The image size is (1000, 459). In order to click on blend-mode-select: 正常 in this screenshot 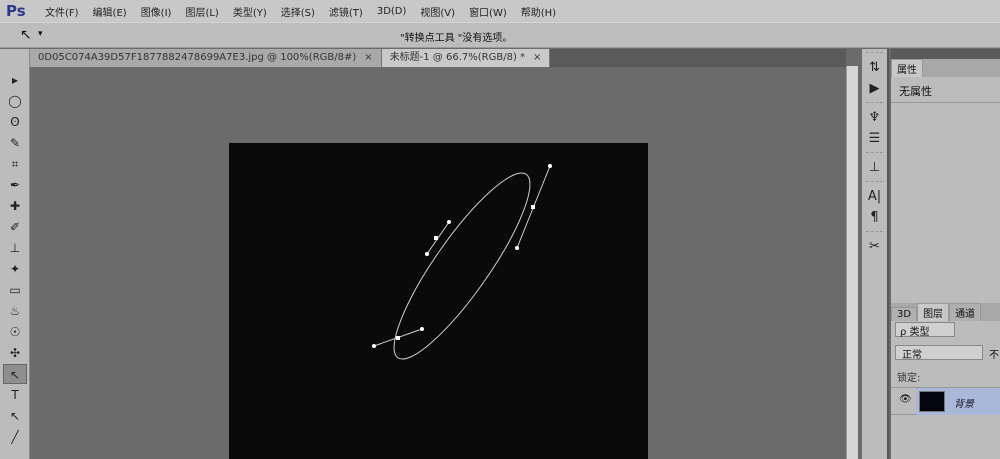, I will do `click(939, 353)`.